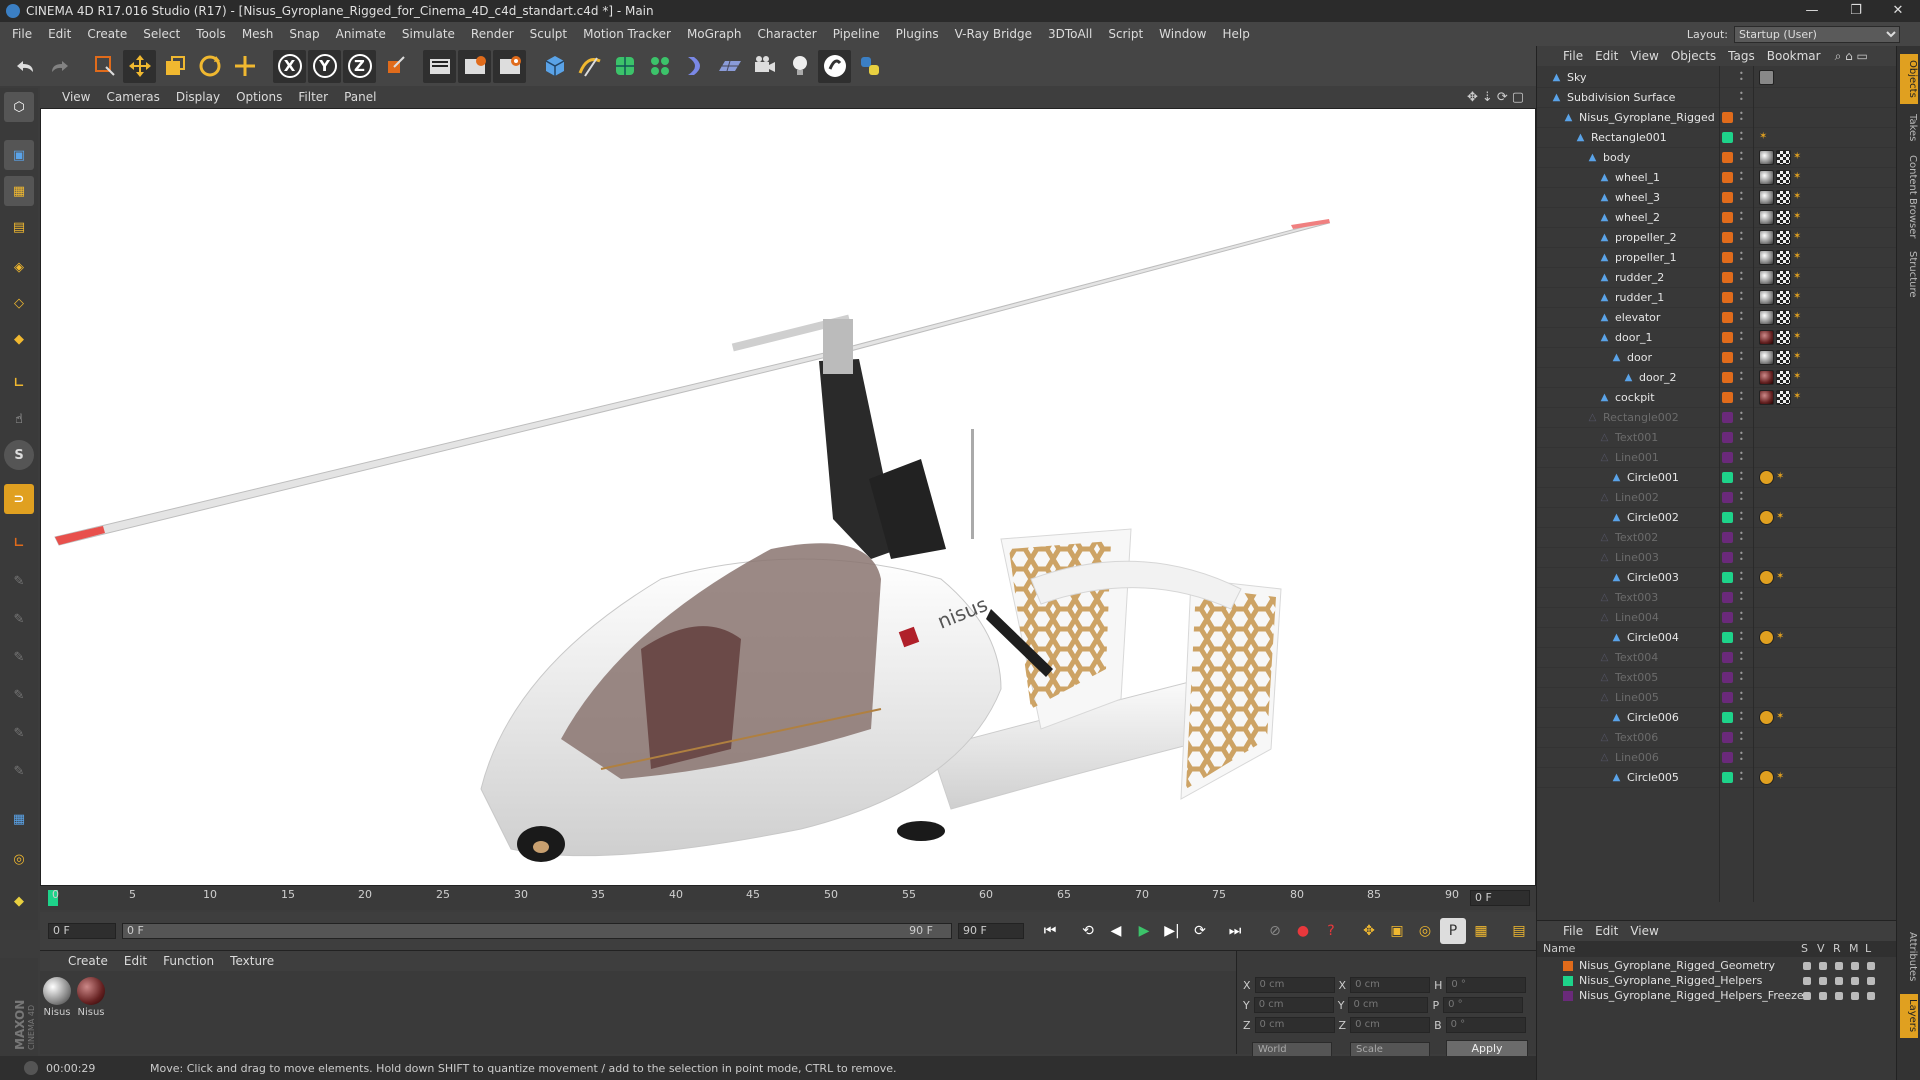  What do you see at coordinates (1717, 981) in the screenshot?
I see `layer-row: Nisus_Gyroplane_Rigged_Helpers` at bounding box center [1717, 981].